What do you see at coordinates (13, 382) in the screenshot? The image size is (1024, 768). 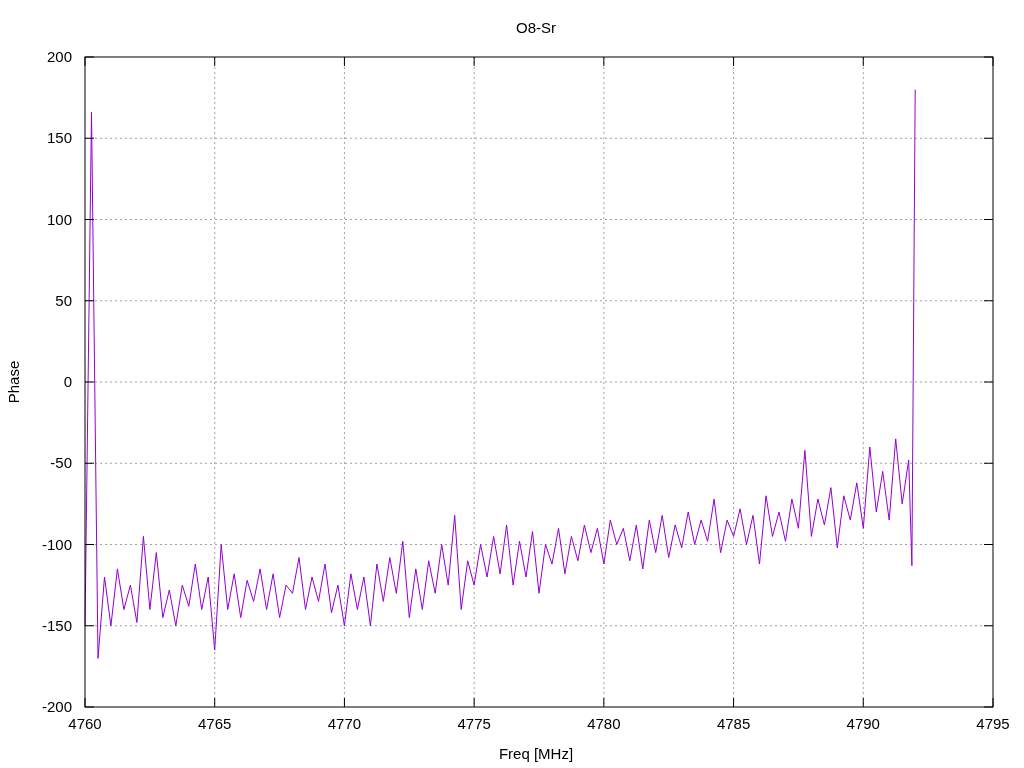 I see `axis-label: Phase` at bounding box center [13, 382].